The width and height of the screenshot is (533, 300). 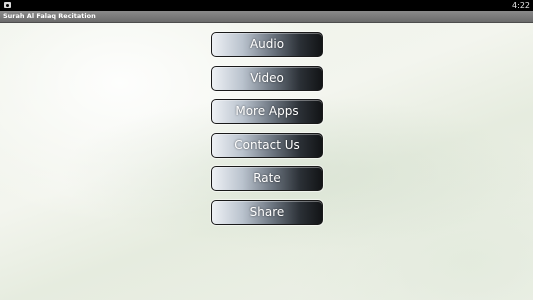 I want to click on app-title: Surah Al Falaq Recitation, so click(x=49, y=16).